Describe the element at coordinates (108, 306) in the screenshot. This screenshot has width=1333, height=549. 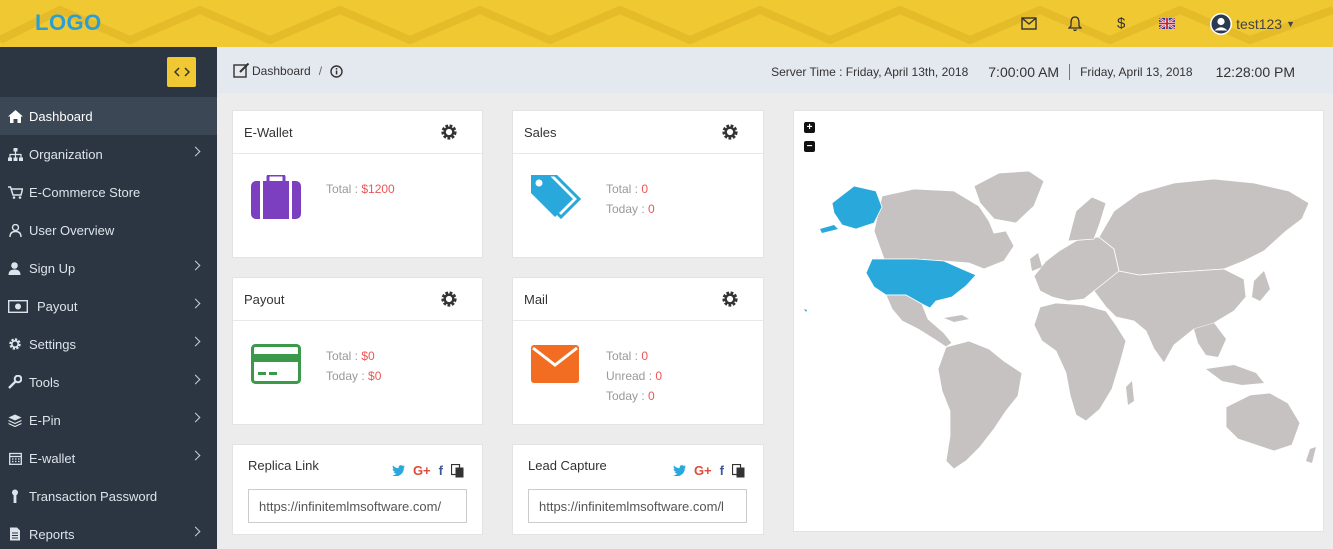
I see `sidebar-item-payout: Payout` at that location.